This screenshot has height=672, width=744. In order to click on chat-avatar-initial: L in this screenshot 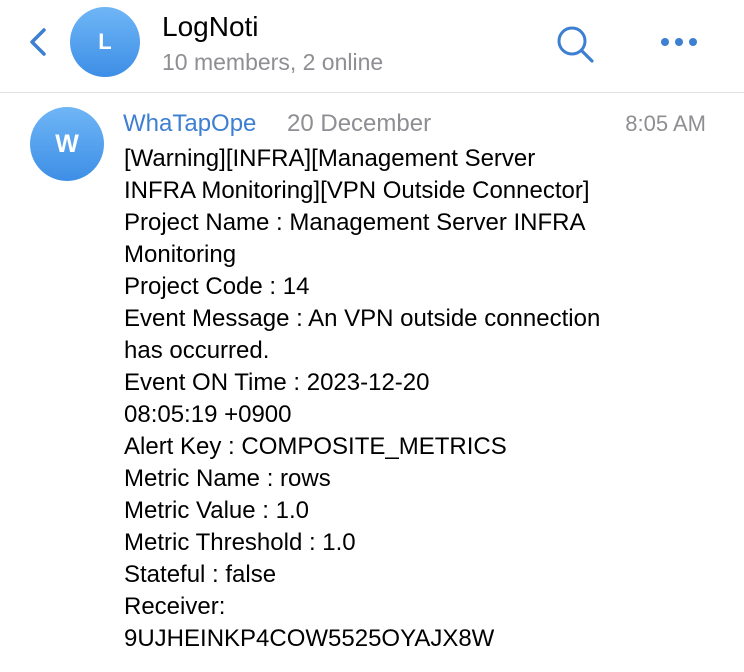, I will do `click(105, 41)`.